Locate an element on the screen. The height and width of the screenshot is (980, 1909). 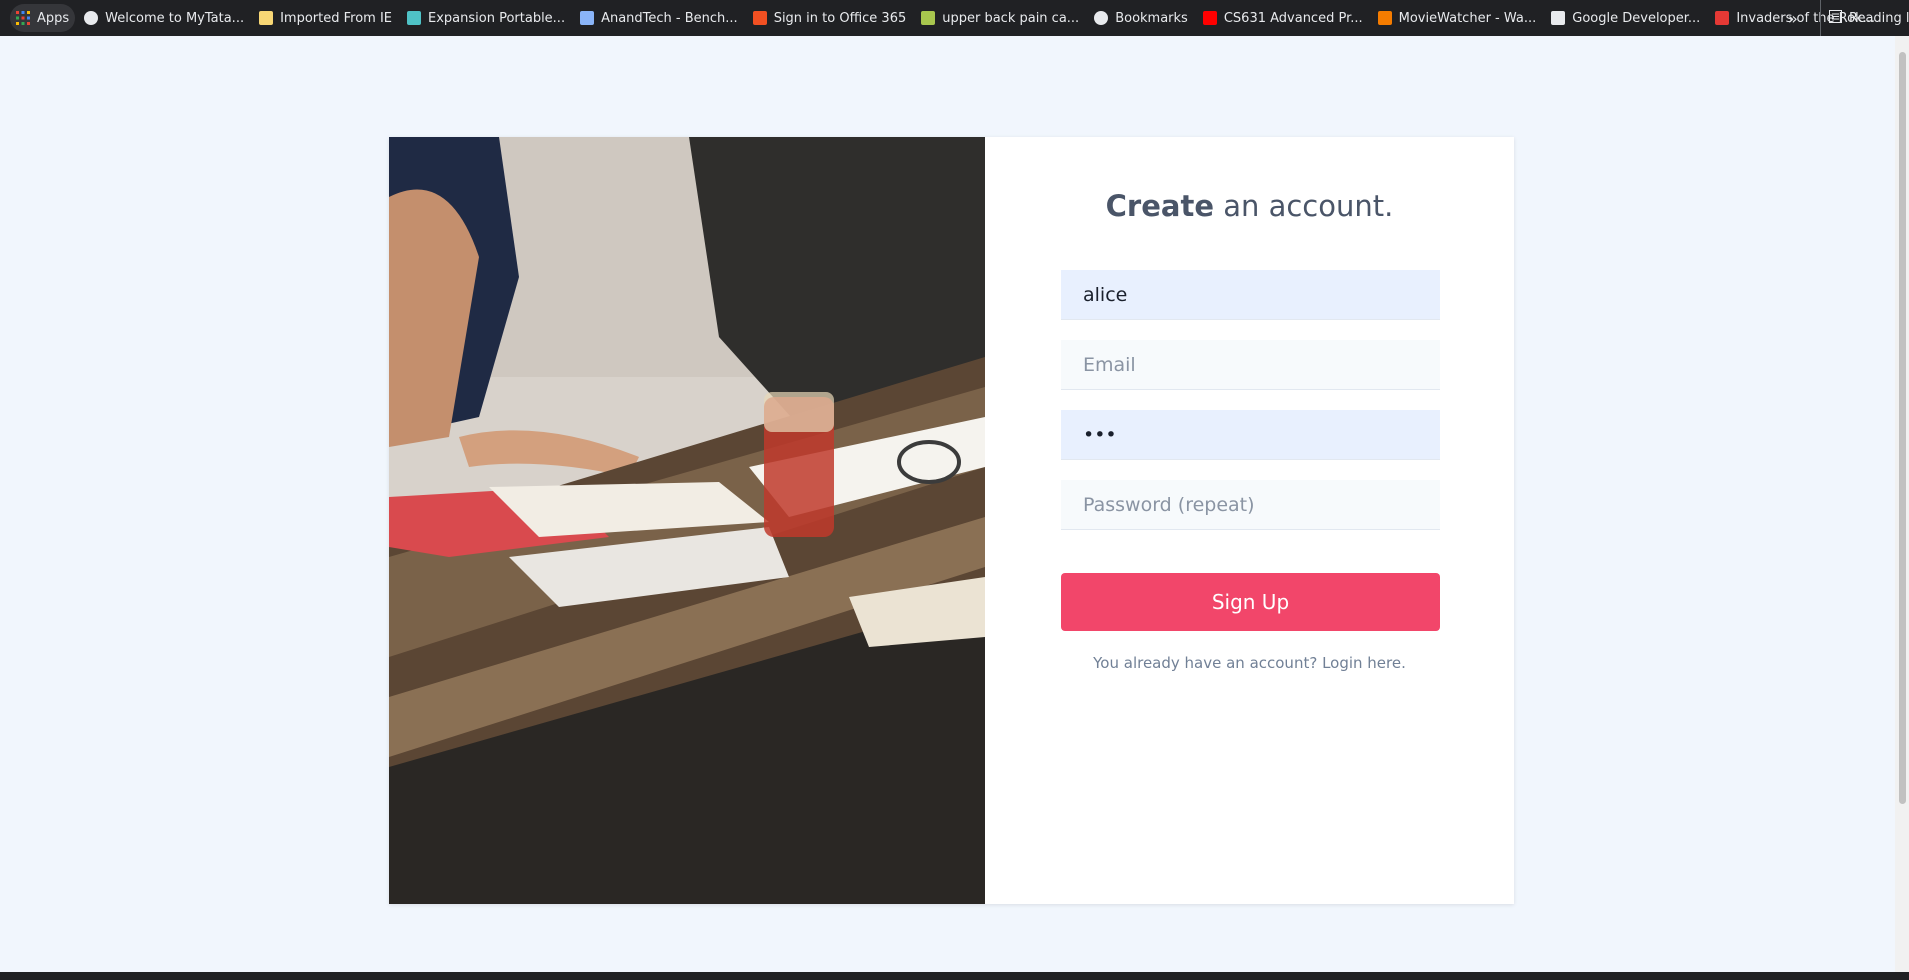
reading-list-icon is located at coordinates (1835, 18).